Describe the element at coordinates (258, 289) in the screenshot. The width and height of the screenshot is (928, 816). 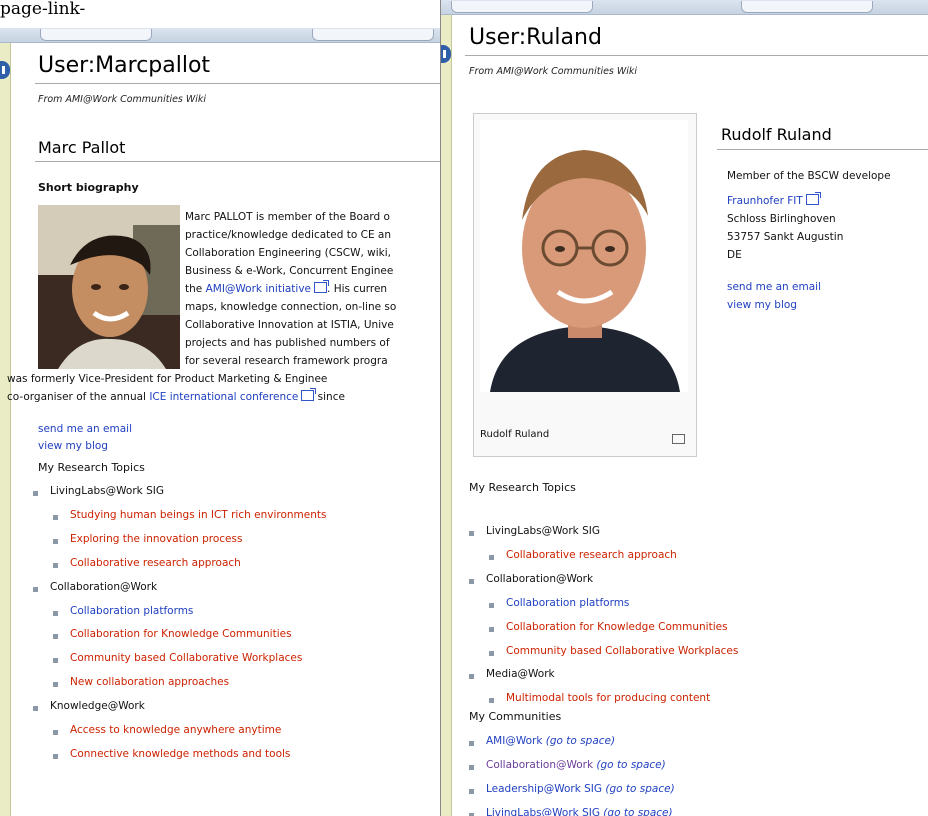
I see `ami-initiative-link: AMI@Work initiative` at that location.